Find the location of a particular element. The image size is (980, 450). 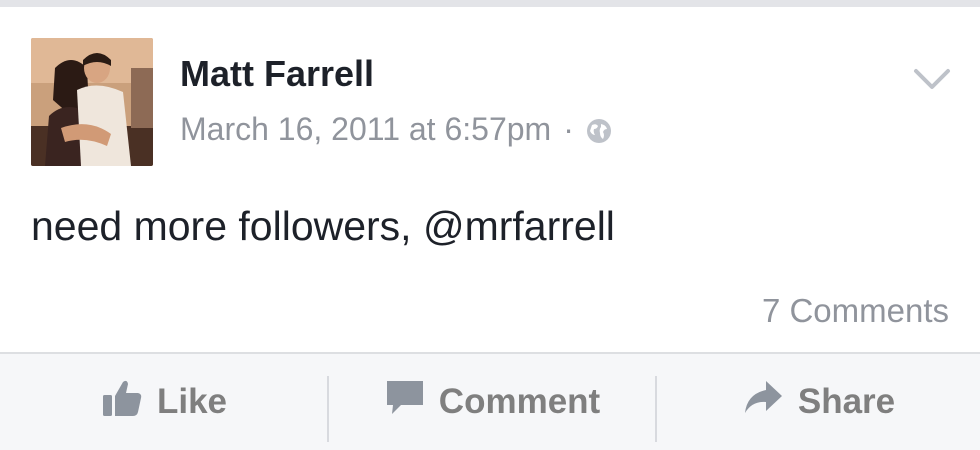

comment-label: Comment is located at coordinates (519, 401).